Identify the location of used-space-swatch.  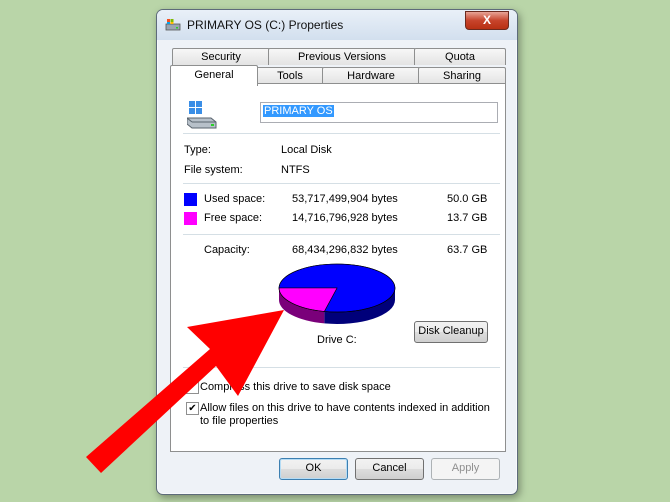
(190, 199).